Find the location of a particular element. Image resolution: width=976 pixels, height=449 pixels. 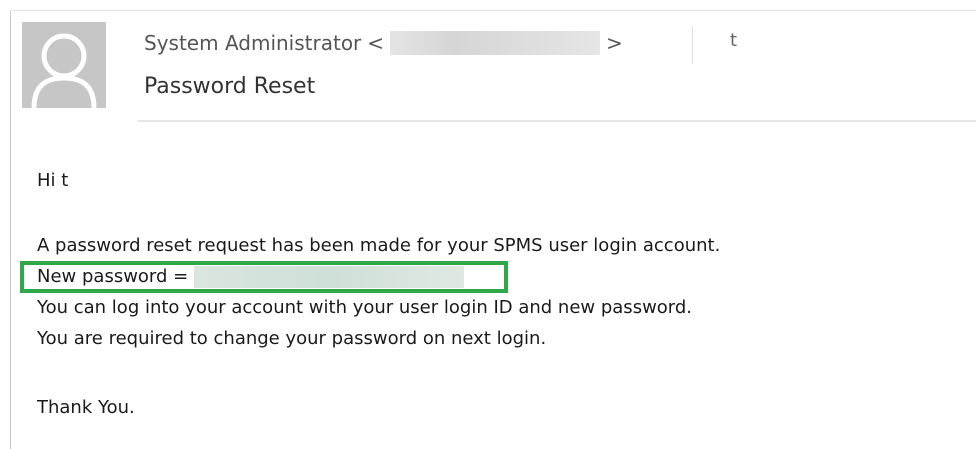

sender-close-bracket: > is located at coordinates (614, 43).